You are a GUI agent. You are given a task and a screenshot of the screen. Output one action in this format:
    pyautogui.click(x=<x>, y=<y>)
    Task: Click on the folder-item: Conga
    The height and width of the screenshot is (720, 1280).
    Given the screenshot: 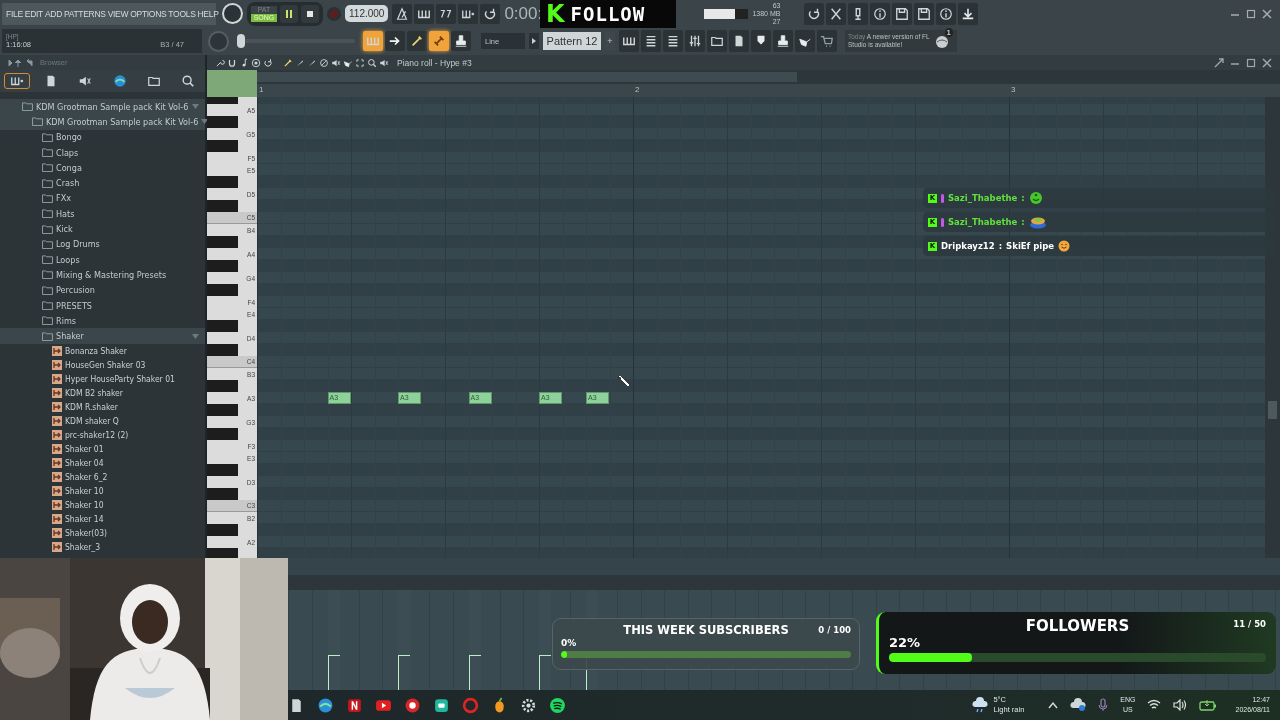 What is the action you would take?
    pyautogui.click(x=102, y=168)
    